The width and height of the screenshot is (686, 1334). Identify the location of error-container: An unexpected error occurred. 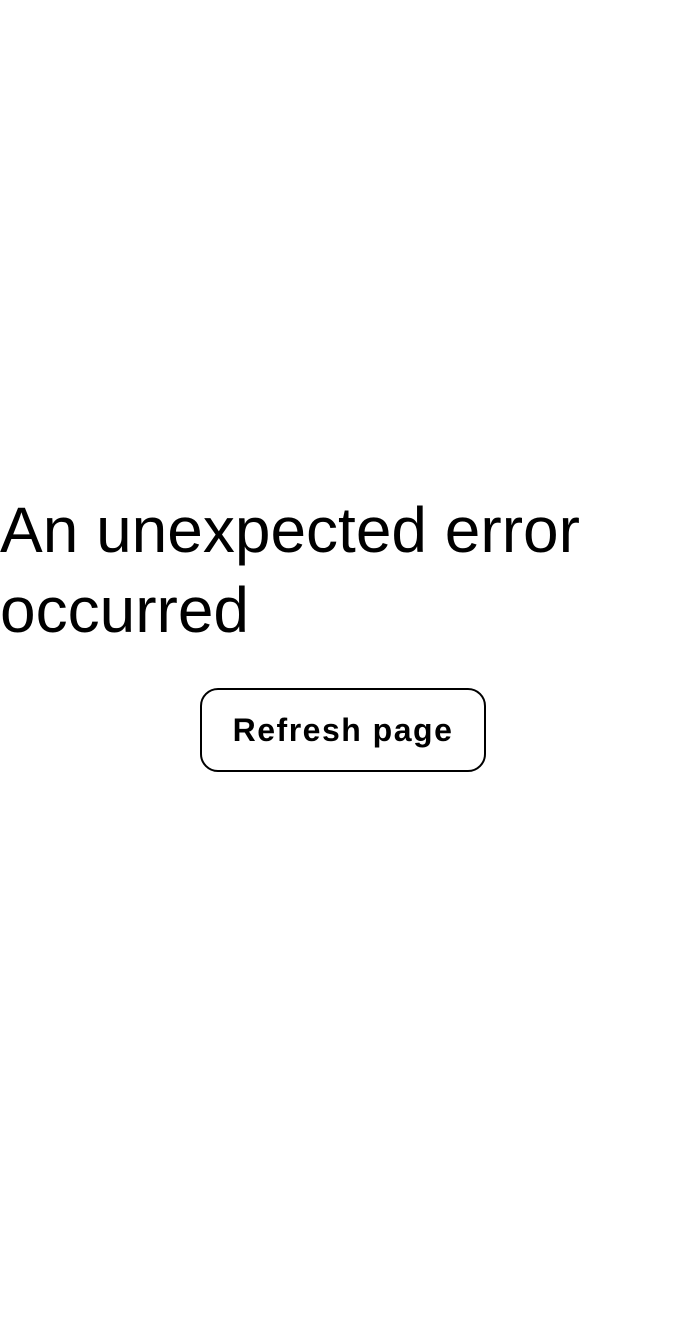
(343, 570).